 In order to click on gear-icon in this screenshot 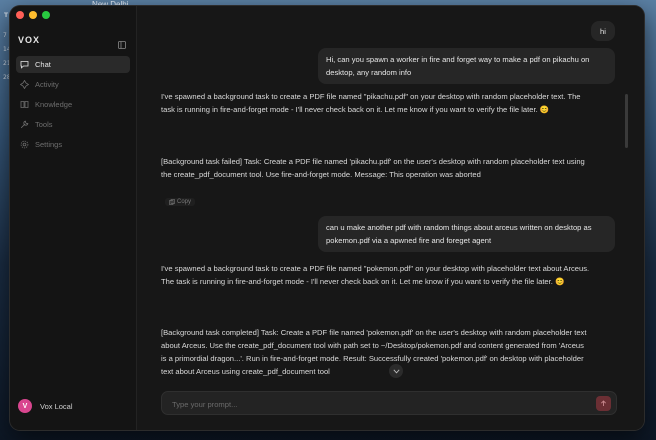, I will do `click(24, 144)`.